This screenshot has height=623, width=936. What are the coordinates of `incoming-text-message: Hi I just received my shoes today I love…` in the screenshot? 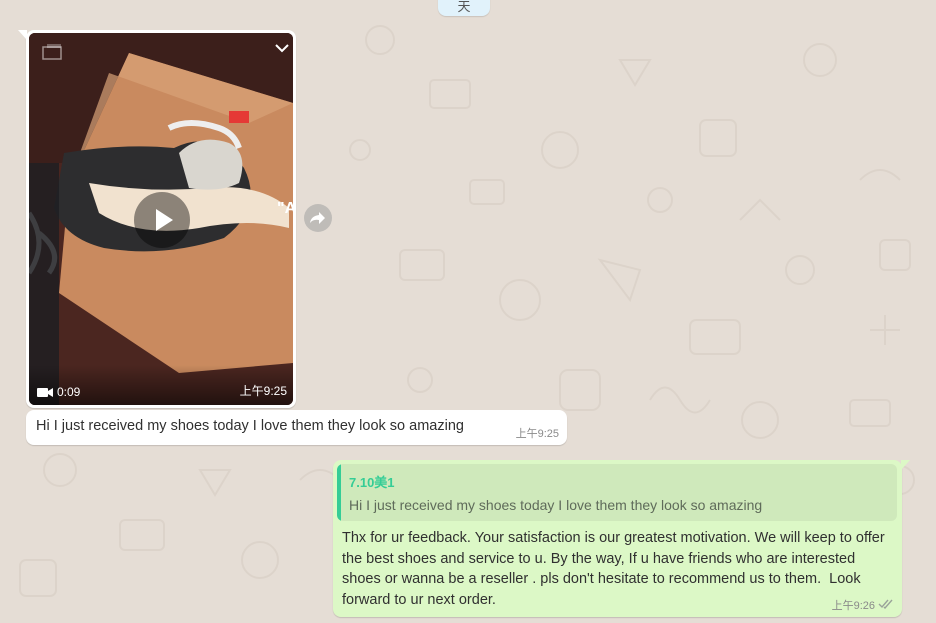 It's located at (296, 427).